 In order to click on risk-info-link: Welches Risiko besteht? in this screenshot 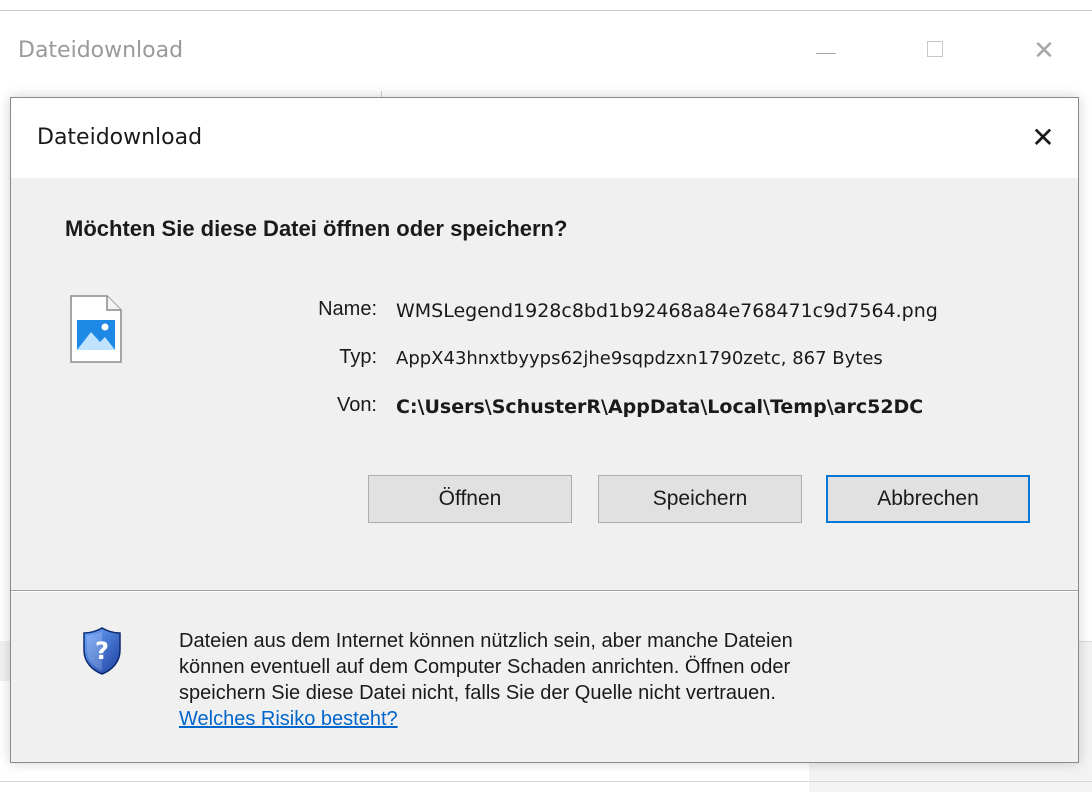, I will do `click(288, 719)`.